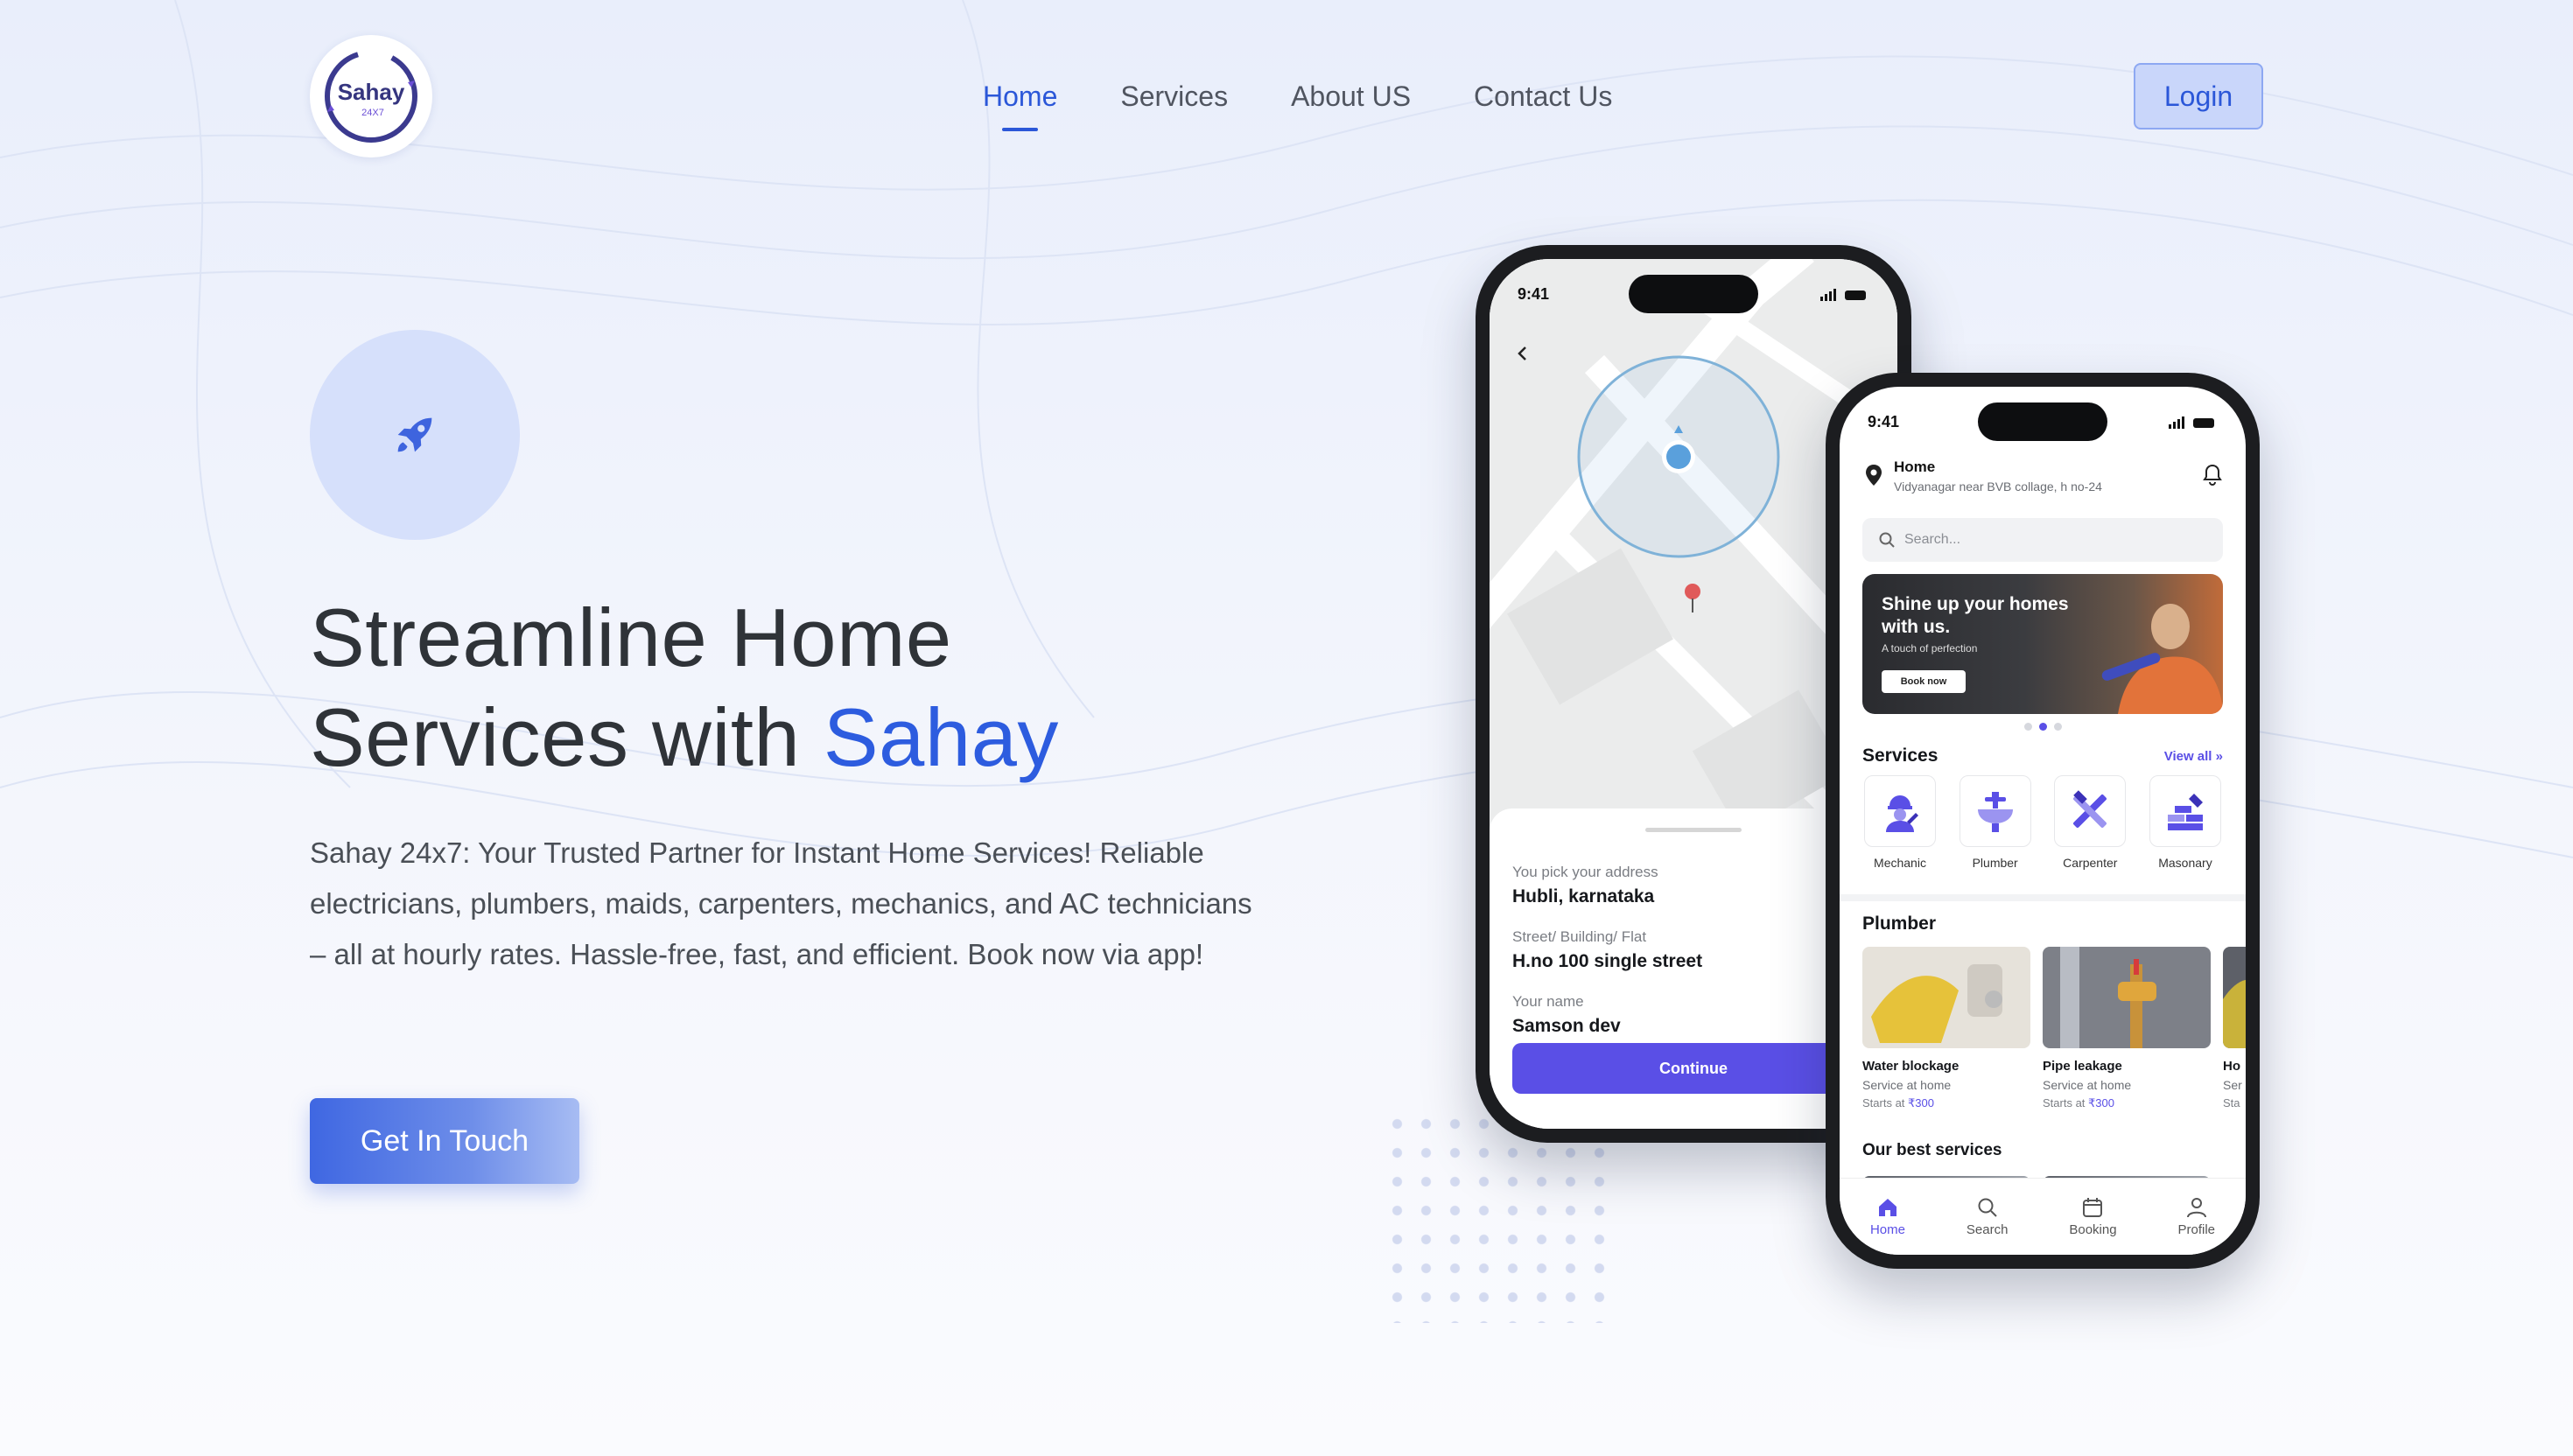 The image size is (2573, 1456). I want to click on view-all-link: View all », so click(2193, 756).